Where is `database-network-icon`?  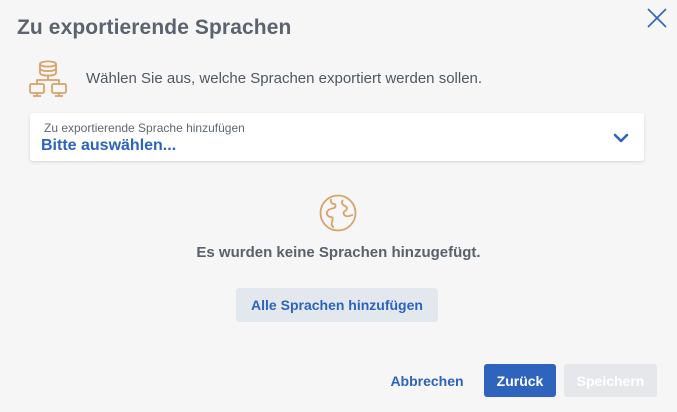 database-network-icon is located at coordinates (48, 78).